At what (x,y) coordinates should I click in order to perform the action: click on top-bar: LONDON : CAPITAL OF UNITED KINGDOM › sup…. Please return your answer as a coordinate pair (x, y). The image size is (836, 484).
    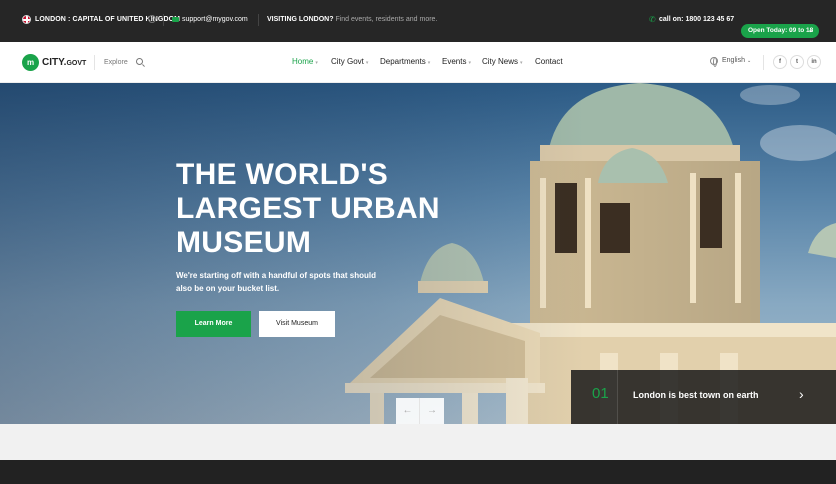
    Looking at the image, I should click on (418, 21).